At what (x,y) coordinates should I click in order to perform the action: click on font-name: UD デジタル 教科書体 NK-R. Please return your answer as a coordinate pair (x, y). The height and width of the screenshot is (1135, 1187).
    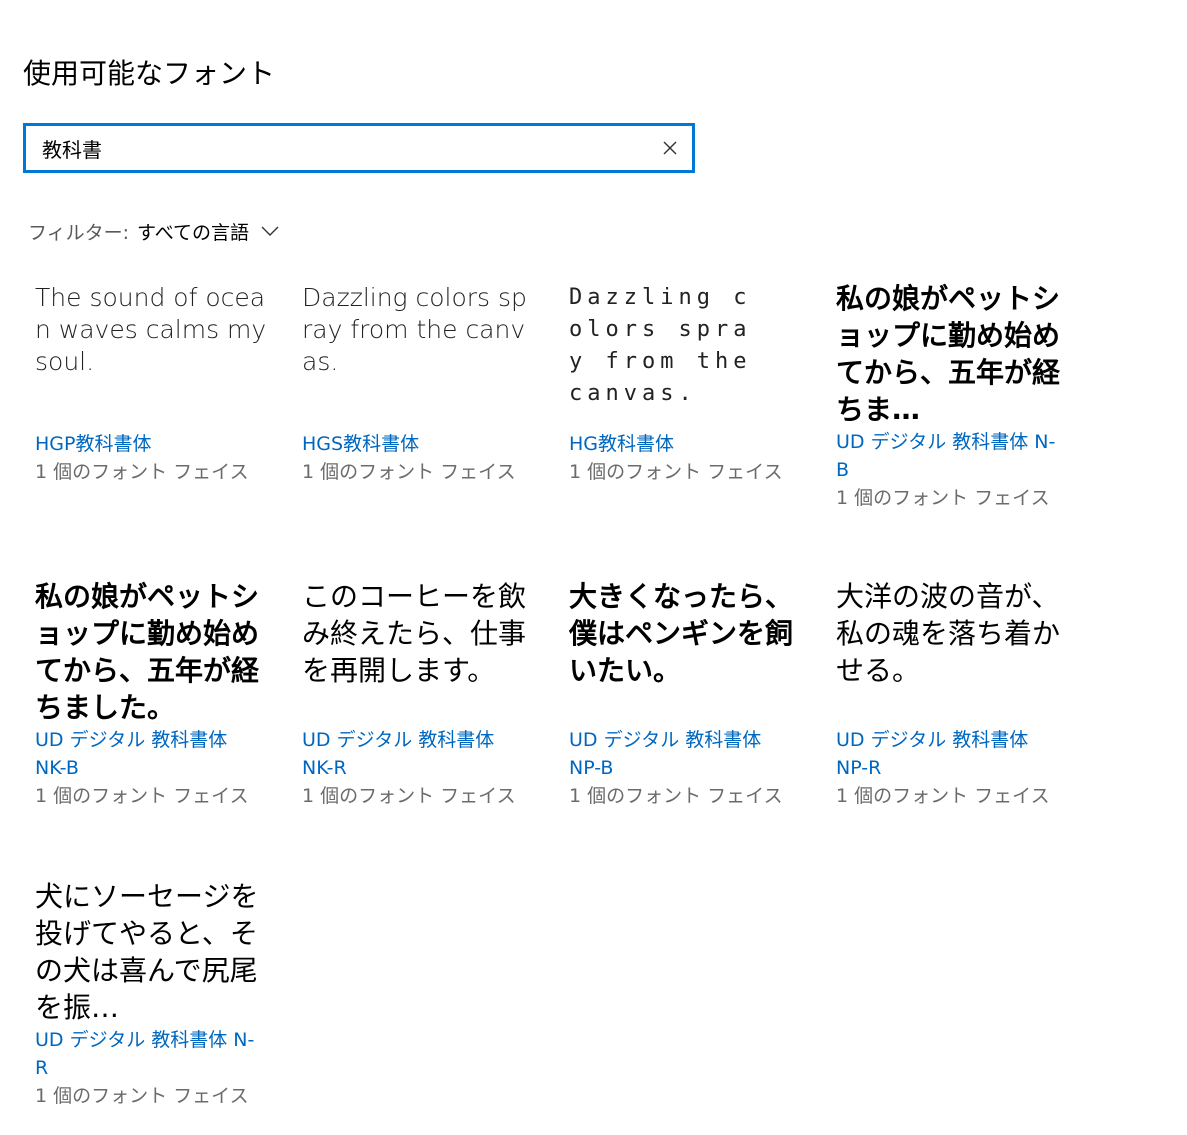
    Looking at the image, I should click on (402, 754).